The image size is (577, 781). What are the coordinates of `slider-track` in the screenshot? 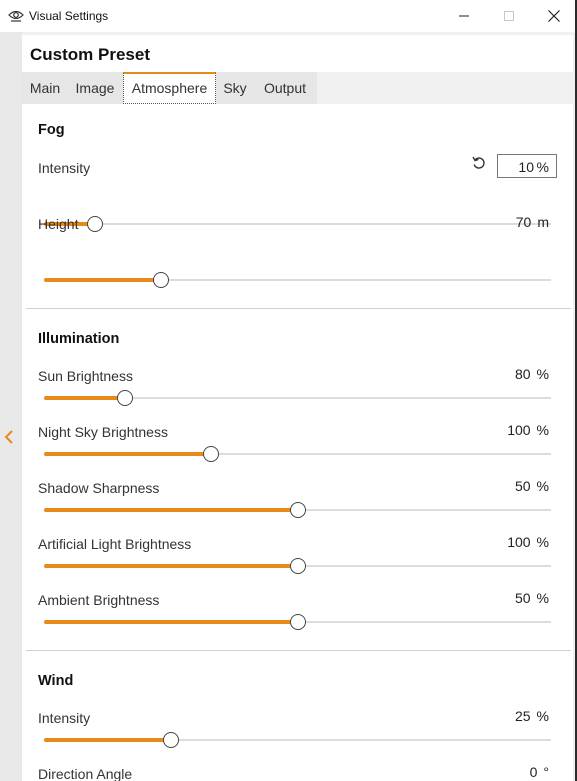 It's located at (297, 224).